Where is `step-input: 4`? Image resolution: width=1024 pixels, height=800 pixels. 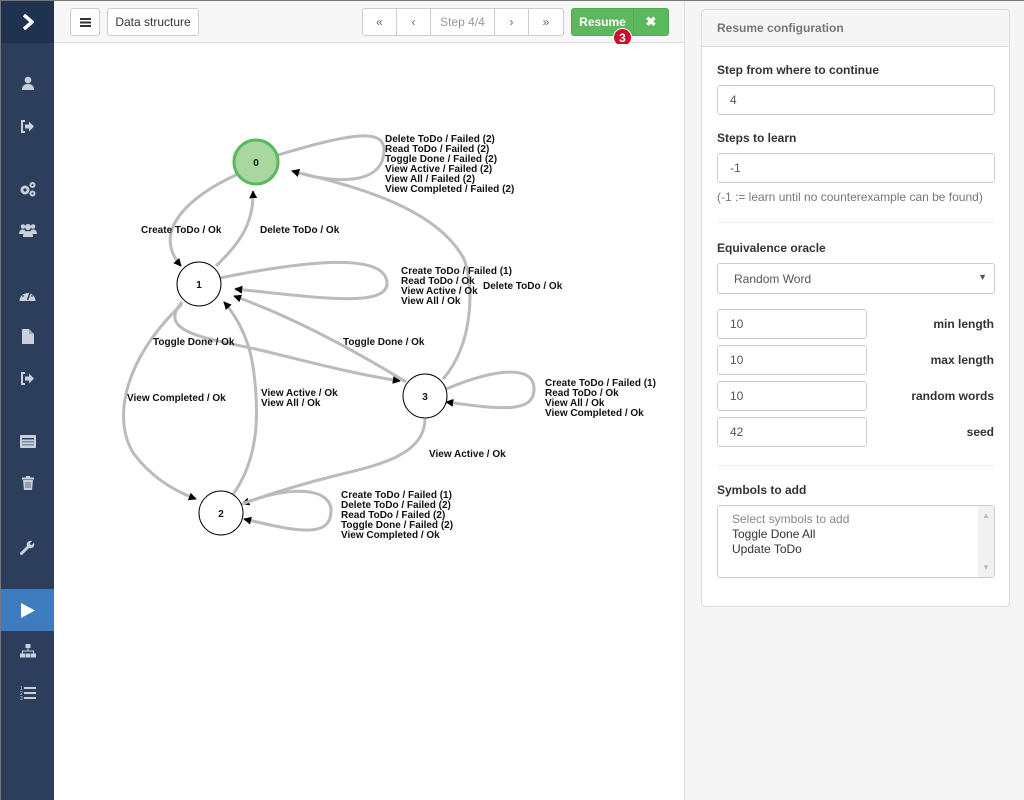 step-input: 4 is located at coordinates (856, 100).